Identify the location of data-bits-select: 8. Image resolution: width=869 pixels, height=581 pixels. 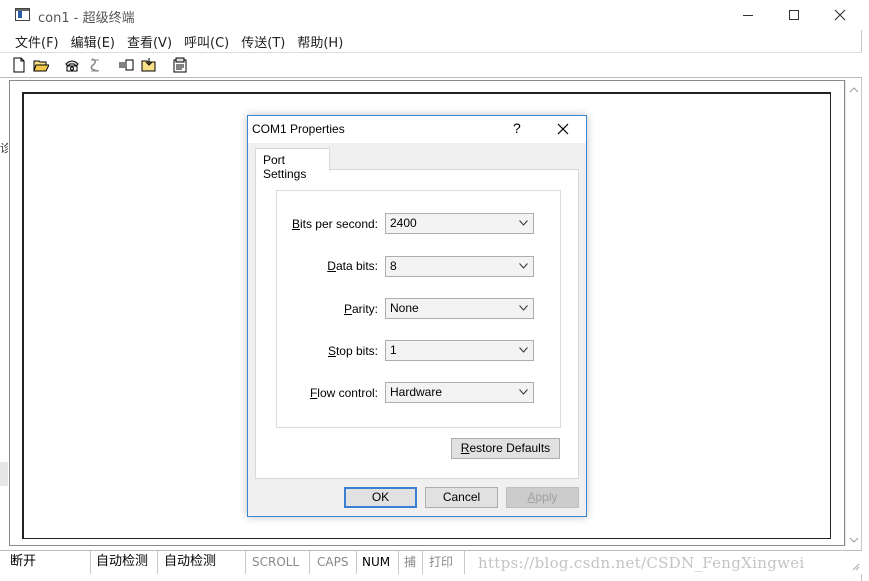
(459, 266).